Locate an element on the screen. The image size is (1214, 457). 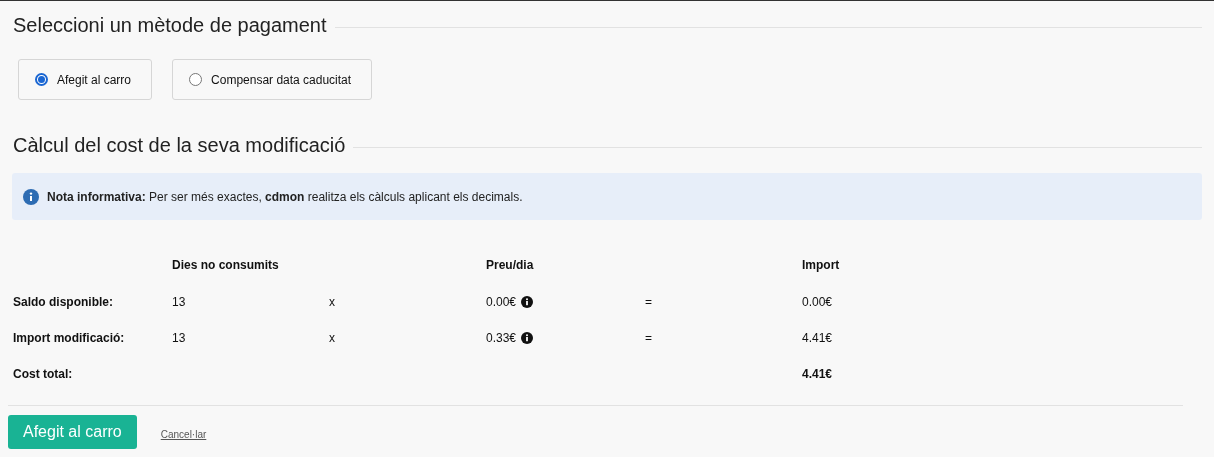
column-header: Preu/dia is located at coordinates (510, 265).